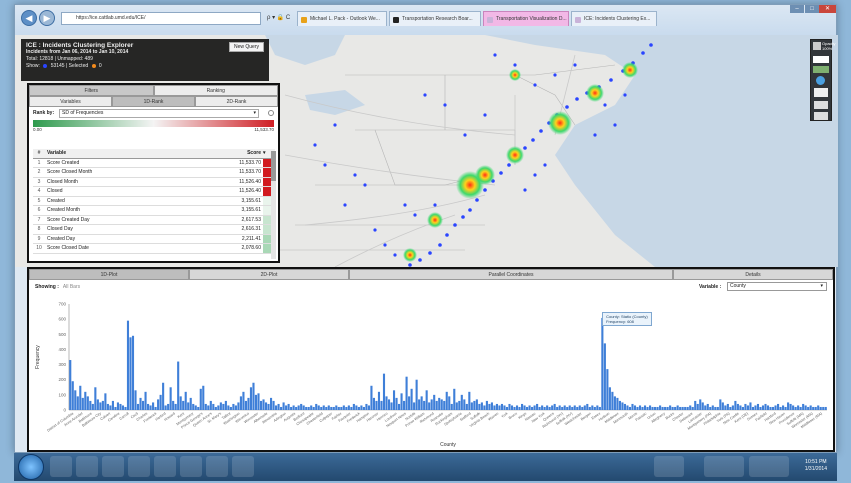 Image resolution: width=851 pixels, height=483 pixels. Describe the element at coordinates (243, 466) in the screenshot. I see `powerpoint-icon` at that location.